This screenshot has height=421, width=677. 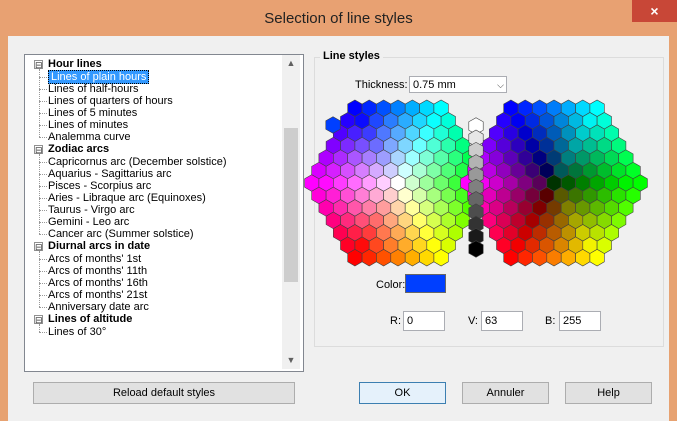 What do you see at coordinates (505, 393) in the screenshot?
I see `cancel-button: Annuler` at bounding box center [505, 393].